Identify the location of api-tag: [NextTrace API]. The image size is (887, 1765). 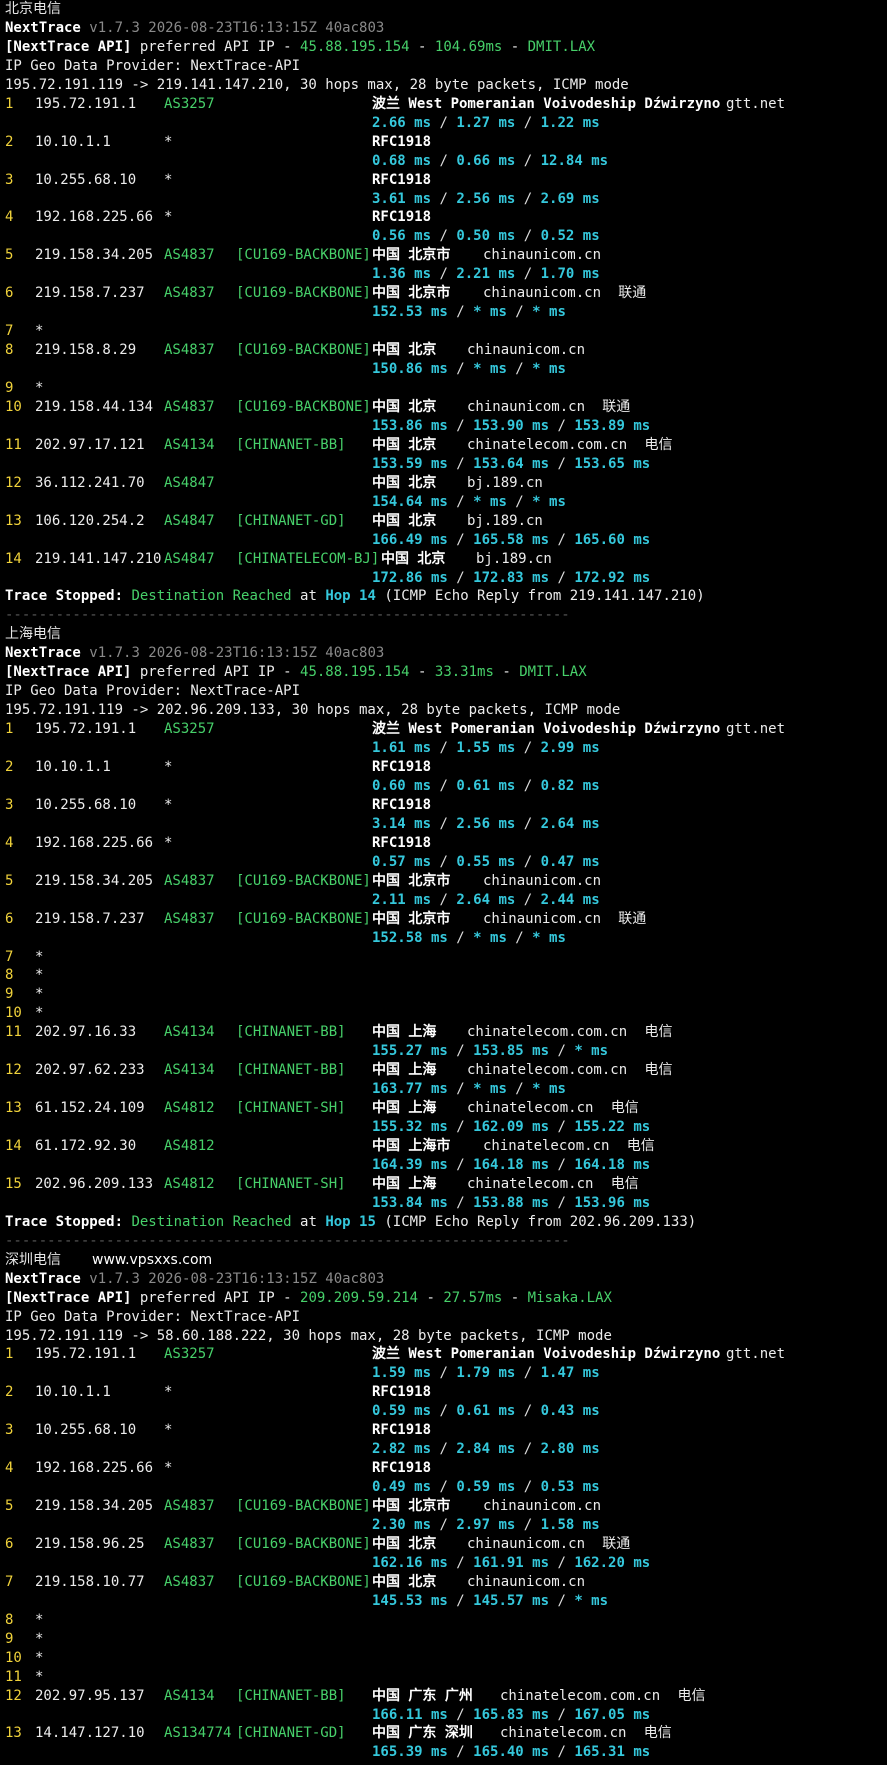
(68, 672).